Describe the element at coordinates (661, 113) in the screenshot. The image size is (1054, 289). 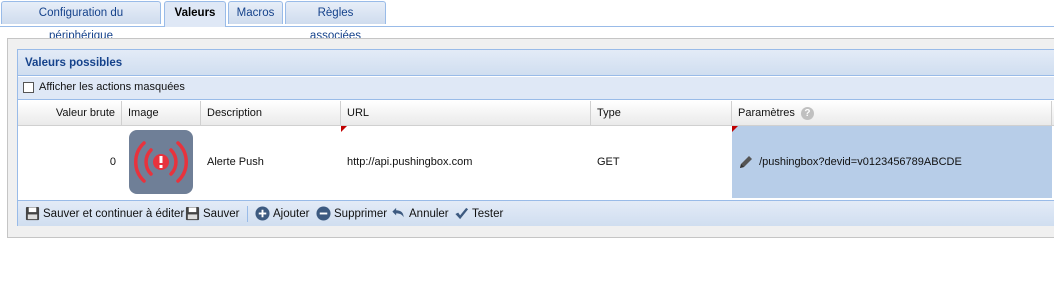
I see `column-header-type: Type` at that location.